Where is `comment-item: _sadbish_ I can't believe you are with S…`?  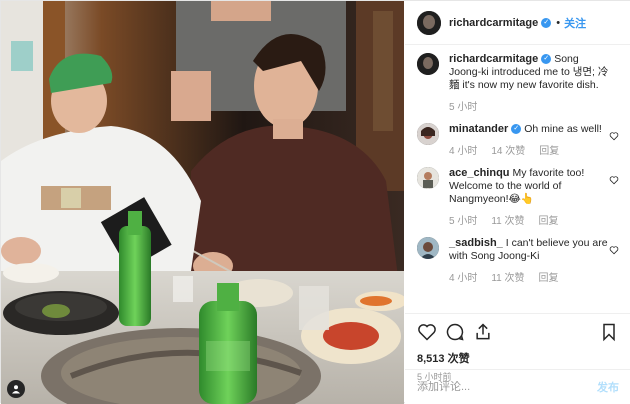 comment-item: _sadbish_ I can't believe you are with S… is located at coordinates (518, 260).